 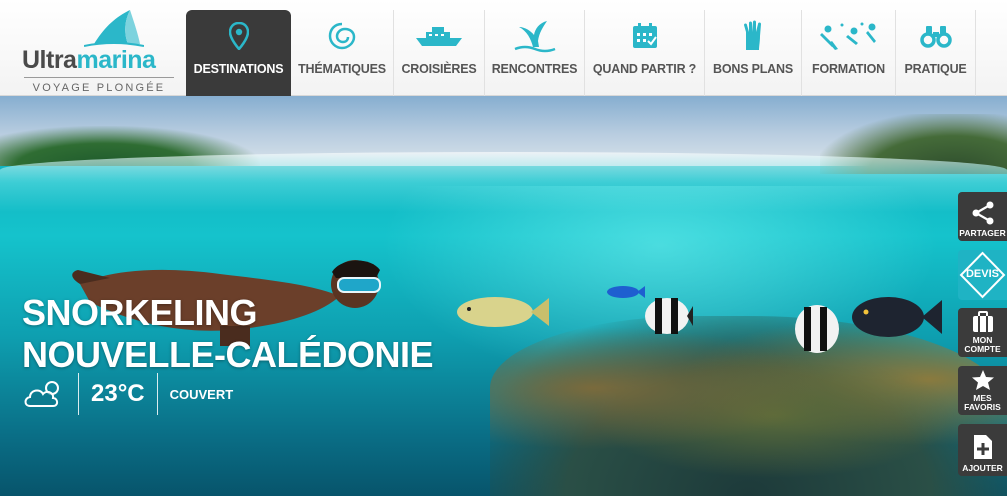 What do you see at coordinates (982, 213) in the screenshot?
I see `share-icon` at bounding box center [982, 213].